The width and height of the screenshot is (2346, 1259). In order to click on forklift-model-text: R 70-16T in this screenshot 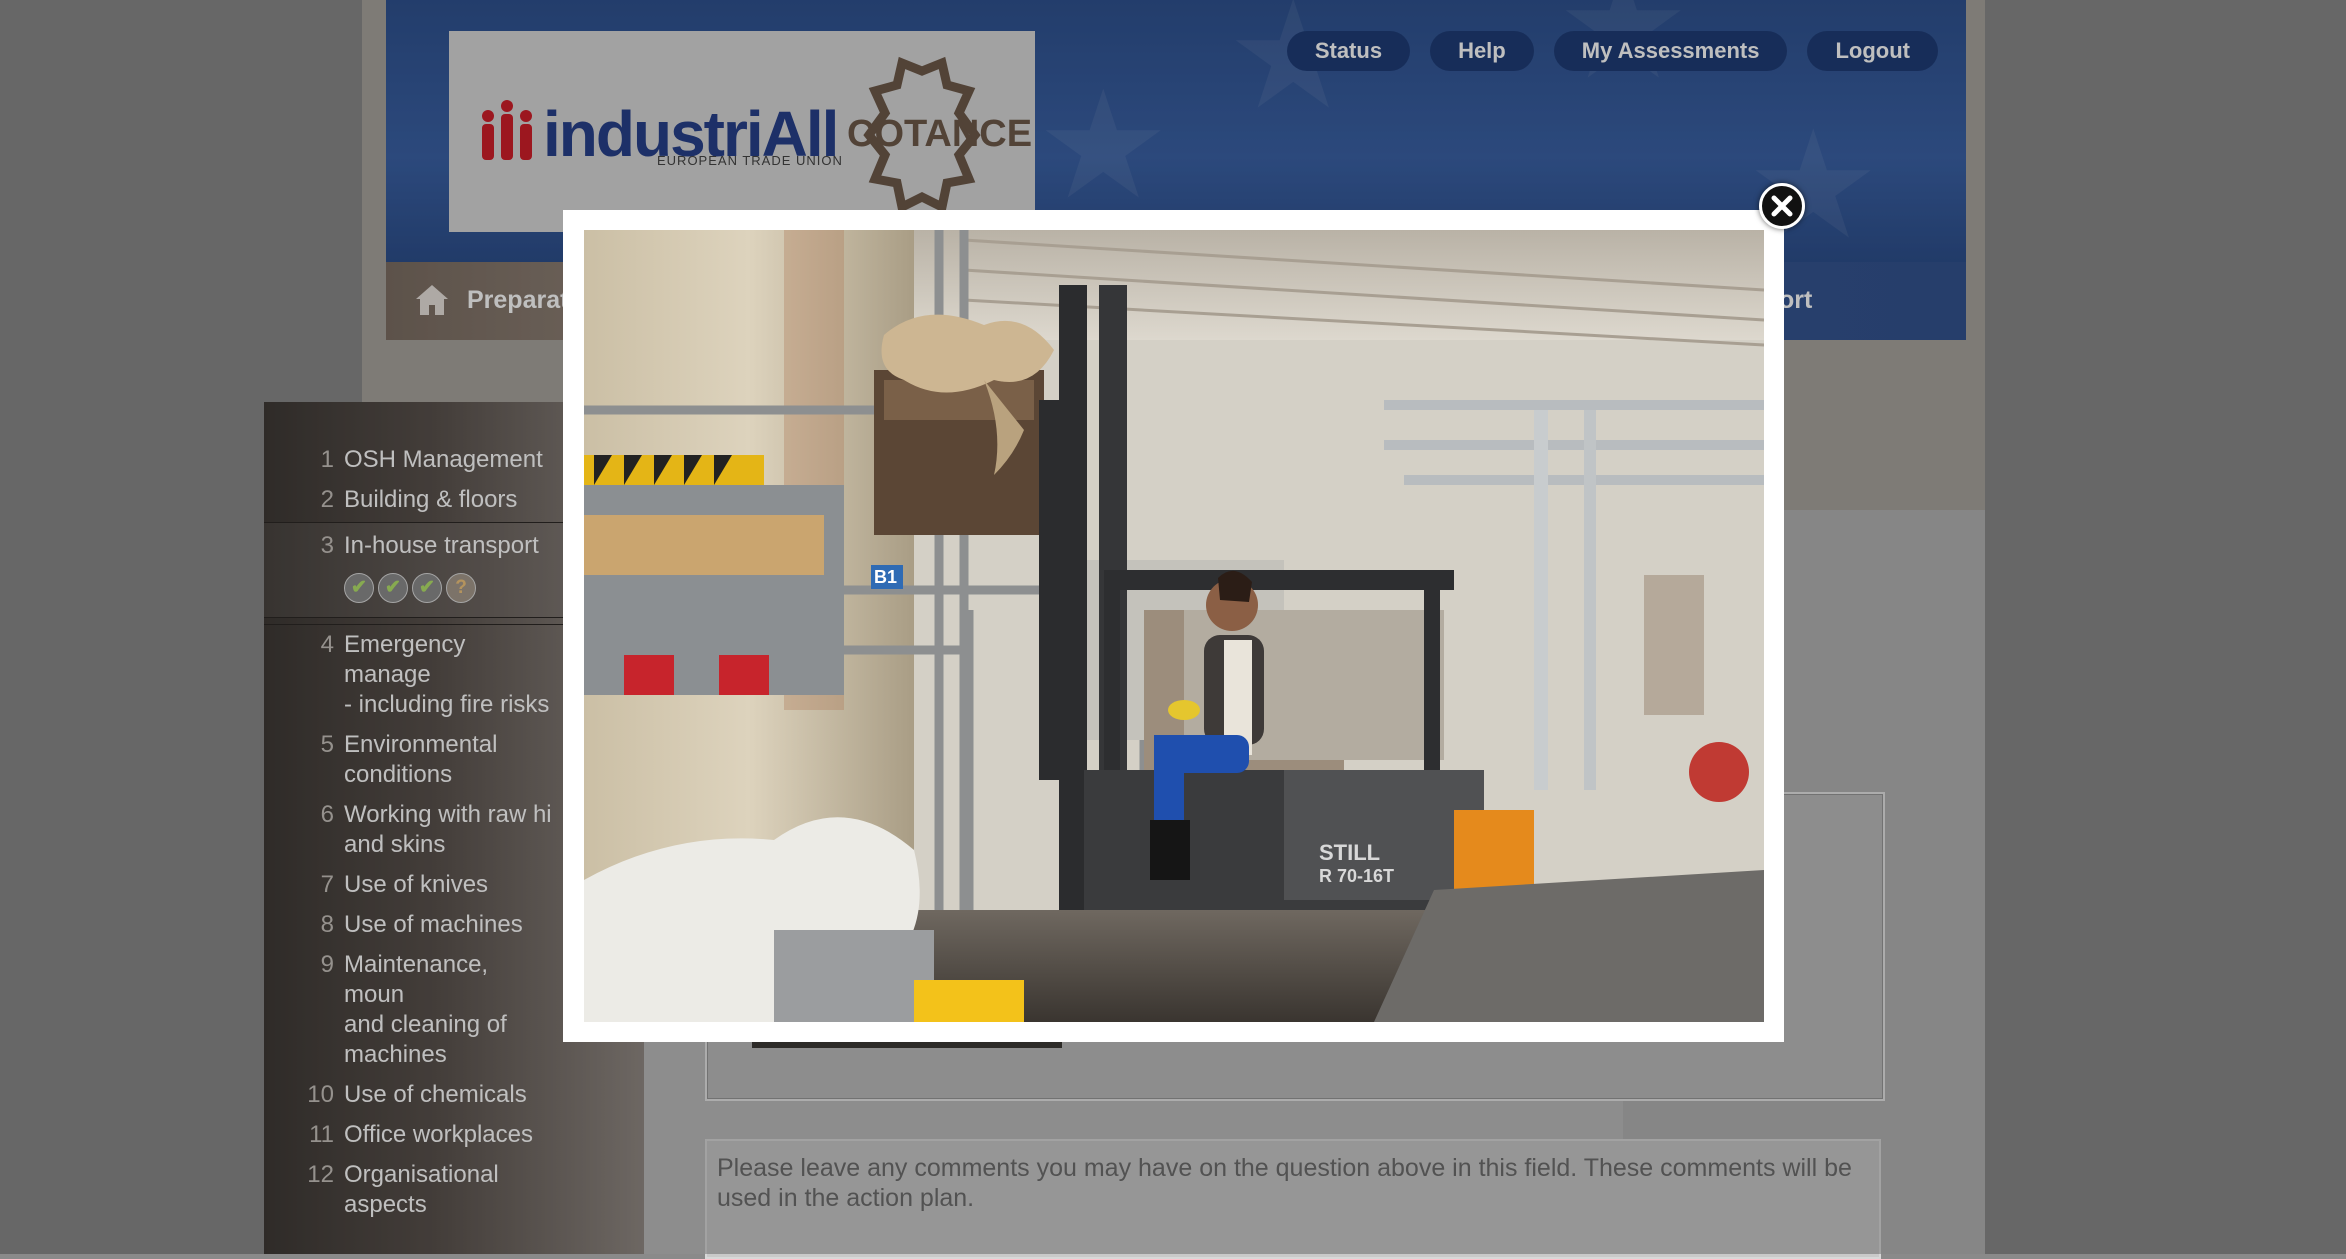, I will do `click(1356, 876)`.